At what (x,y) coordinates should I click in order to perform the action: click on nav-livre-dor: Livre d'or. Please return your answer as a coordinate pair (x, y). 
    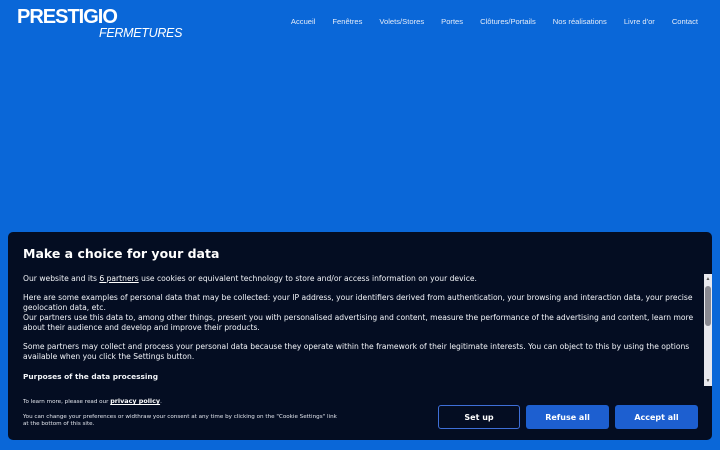
    Looking at the image, I should click on (639, 21).